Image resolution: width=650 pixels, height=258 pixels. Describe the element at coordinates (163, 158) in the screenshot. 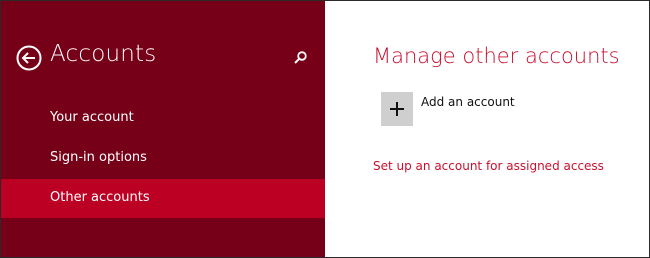

I see `sidebar-item-sign-in-options: Sign-in options` at that location.